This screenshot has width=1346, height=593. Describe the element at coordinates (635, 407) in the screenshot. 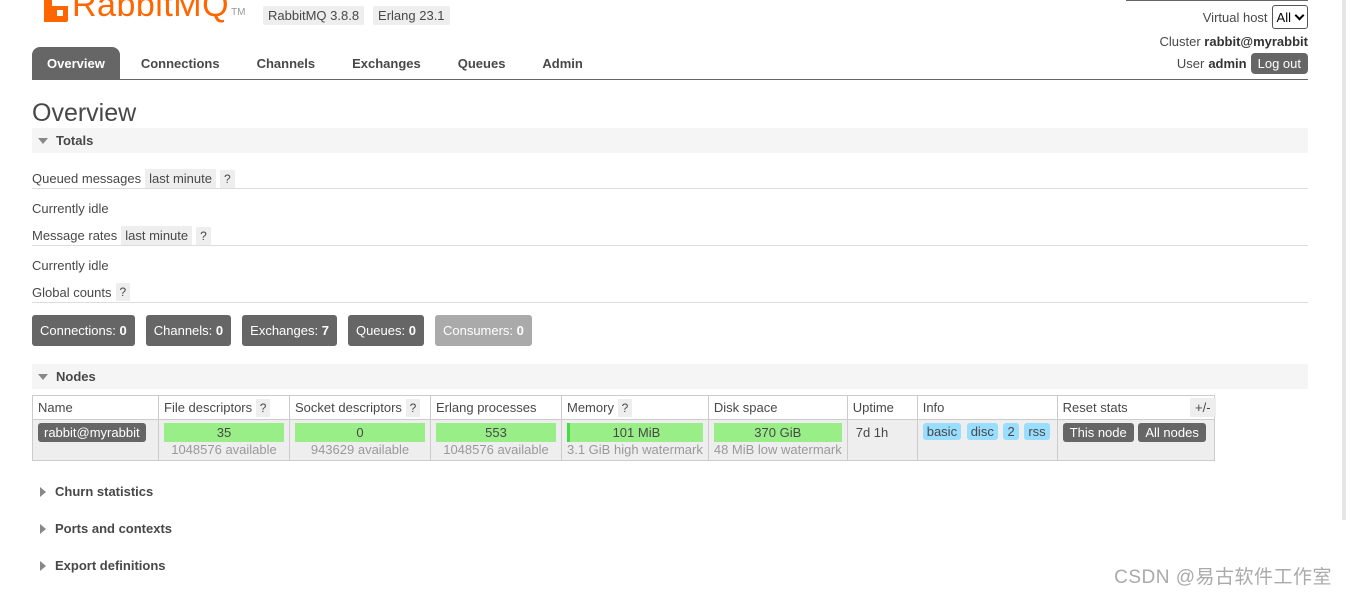

I see `col-memory: Memory ?` at that location.